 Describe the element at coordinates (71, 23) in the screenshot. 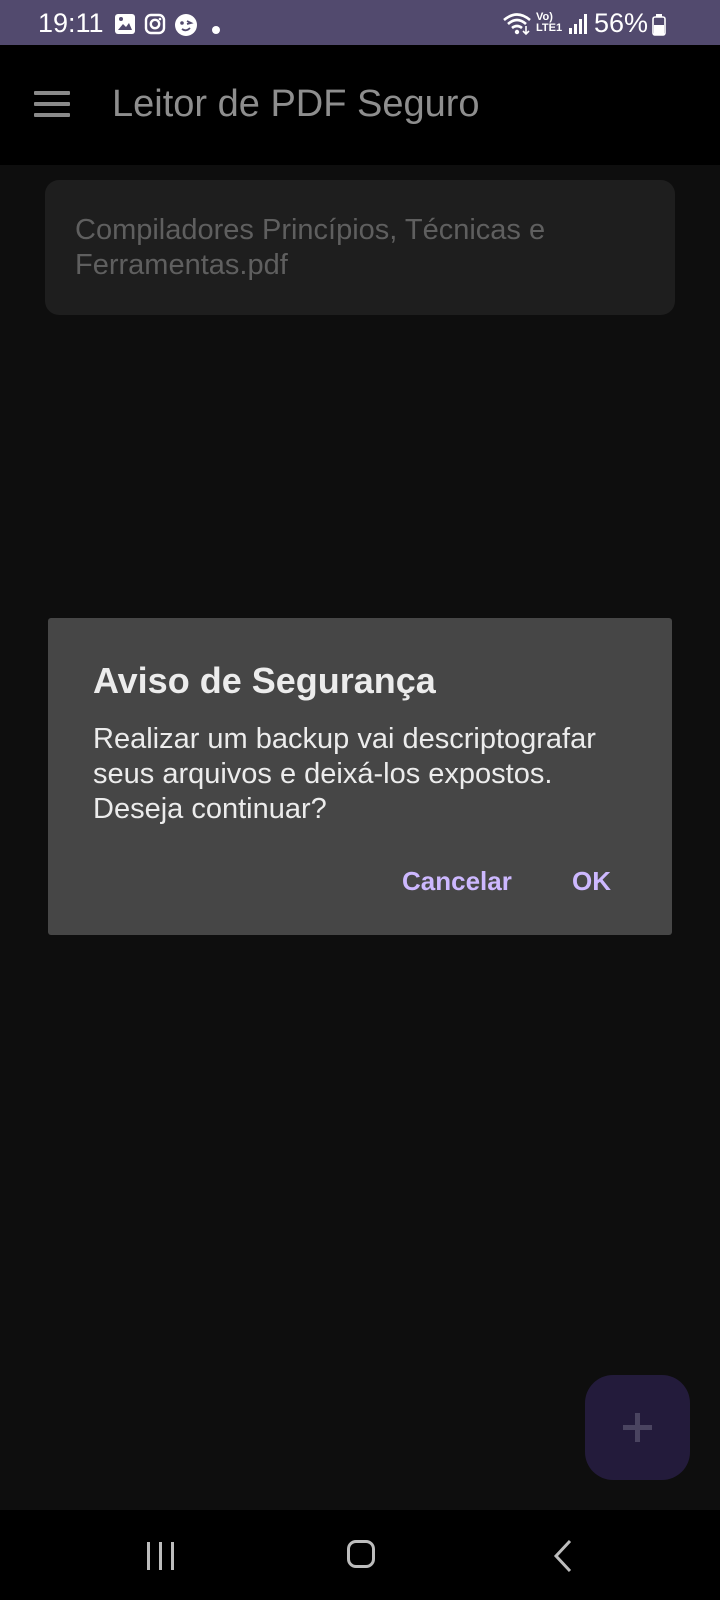

I see `status-time: 19:11` at that location.